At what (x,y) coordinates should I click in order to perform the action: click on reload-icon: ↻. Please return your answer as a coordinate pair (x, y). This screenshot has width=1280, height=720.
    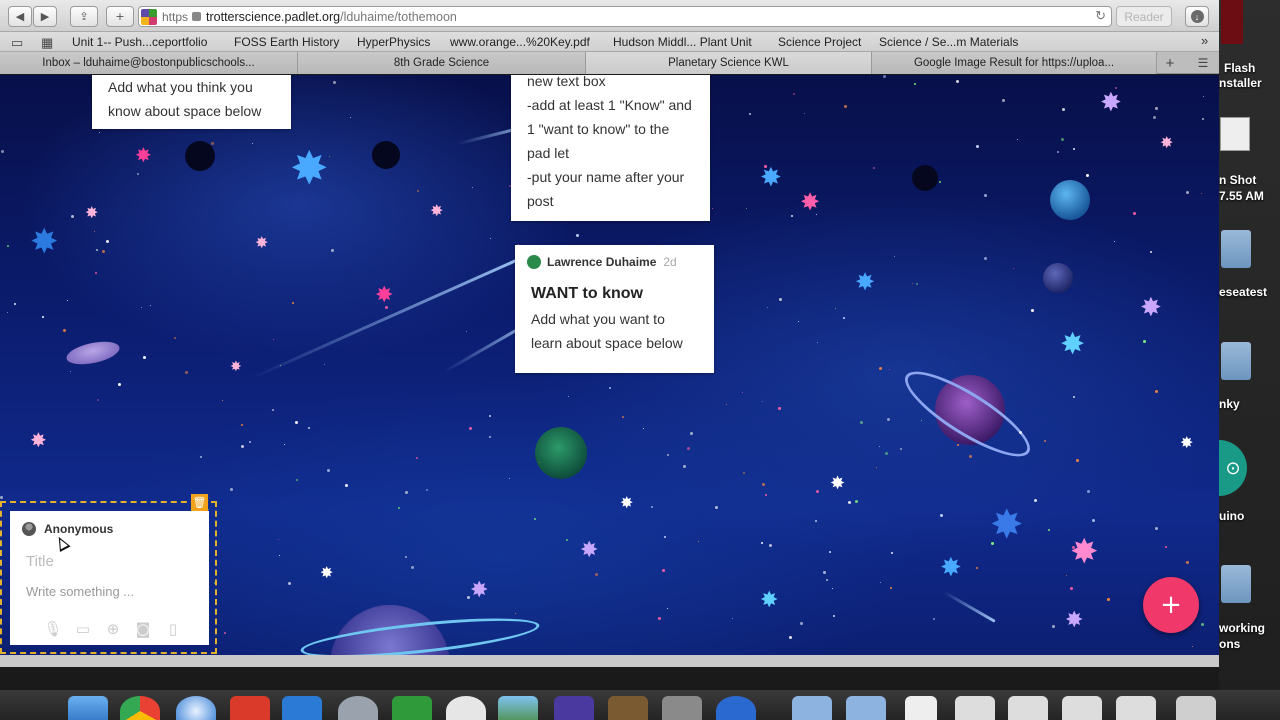
    Looking at the image, I should click on (1100, 16).